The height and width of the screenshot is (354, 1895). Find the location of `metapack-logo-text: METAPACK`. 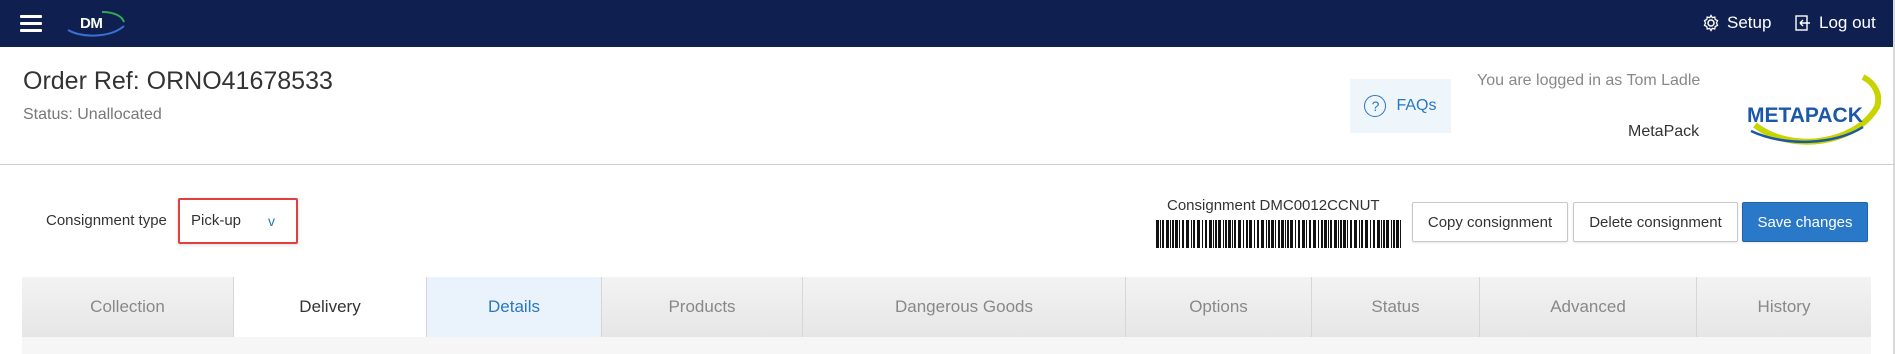

metapack-logo-text: METAPACK is located at coordinates (1805, 115).